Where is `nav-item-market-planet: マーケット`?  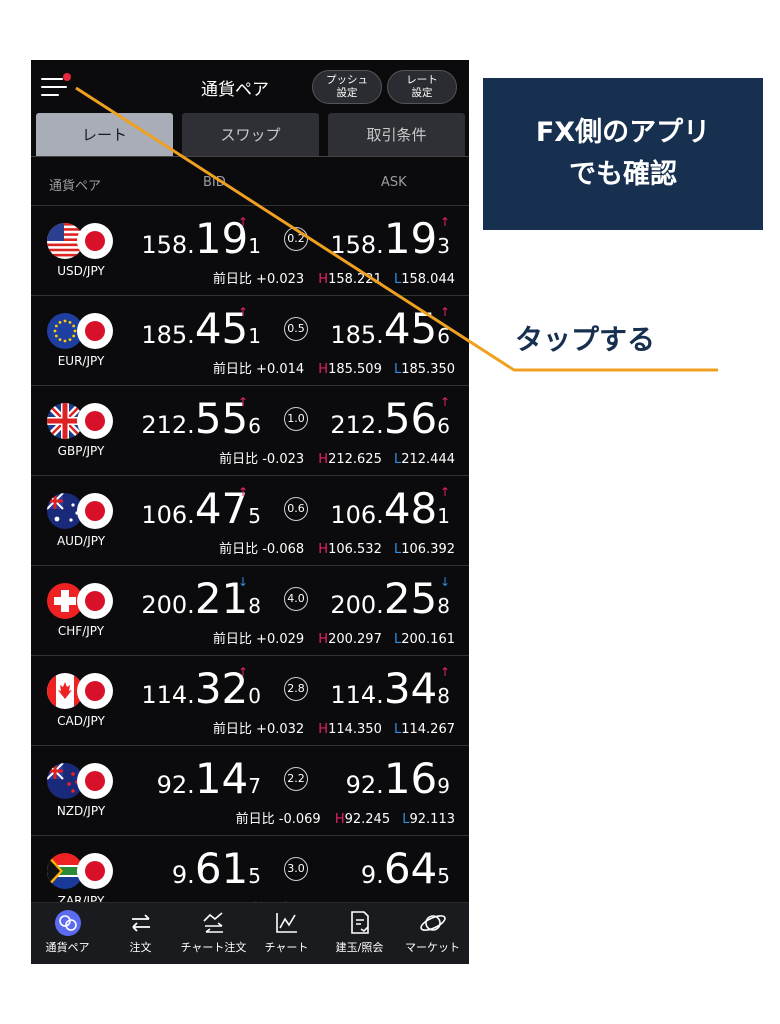 nav-item-market-planet: マーケット is located at coordinates (432, 933).